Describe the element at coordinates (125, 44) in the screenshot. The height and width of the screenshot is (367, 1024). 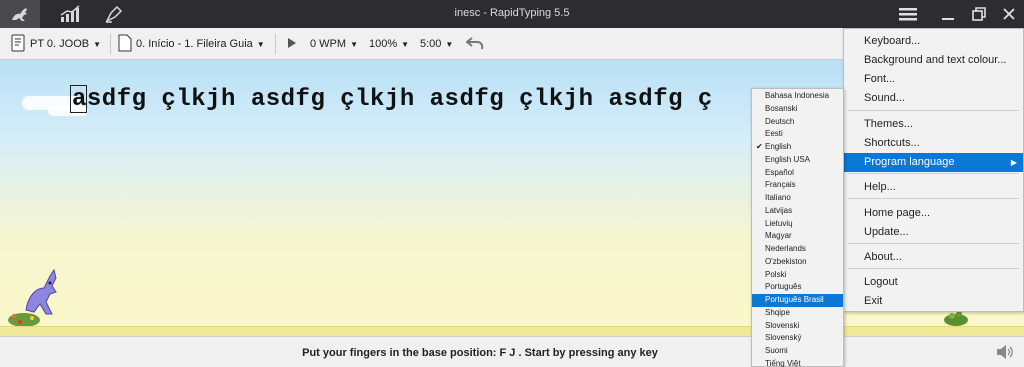
I see `document-icon` at that location.